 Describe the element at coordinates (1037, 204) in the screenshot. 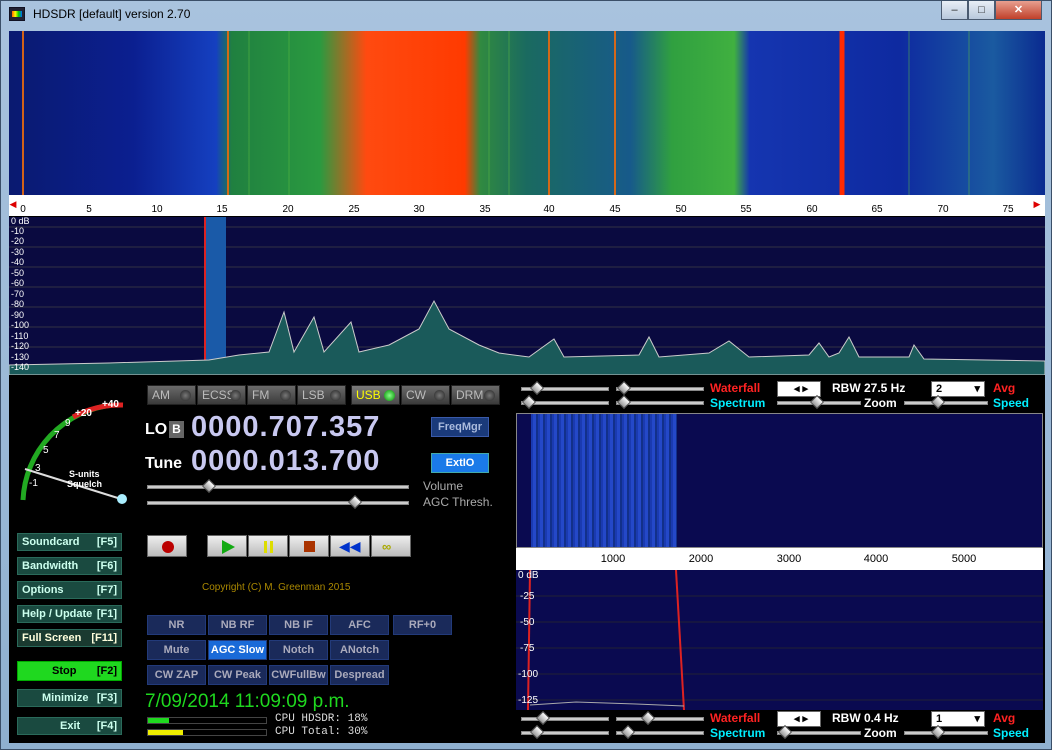

I see `scroll-right-icon: ▶` at that location.